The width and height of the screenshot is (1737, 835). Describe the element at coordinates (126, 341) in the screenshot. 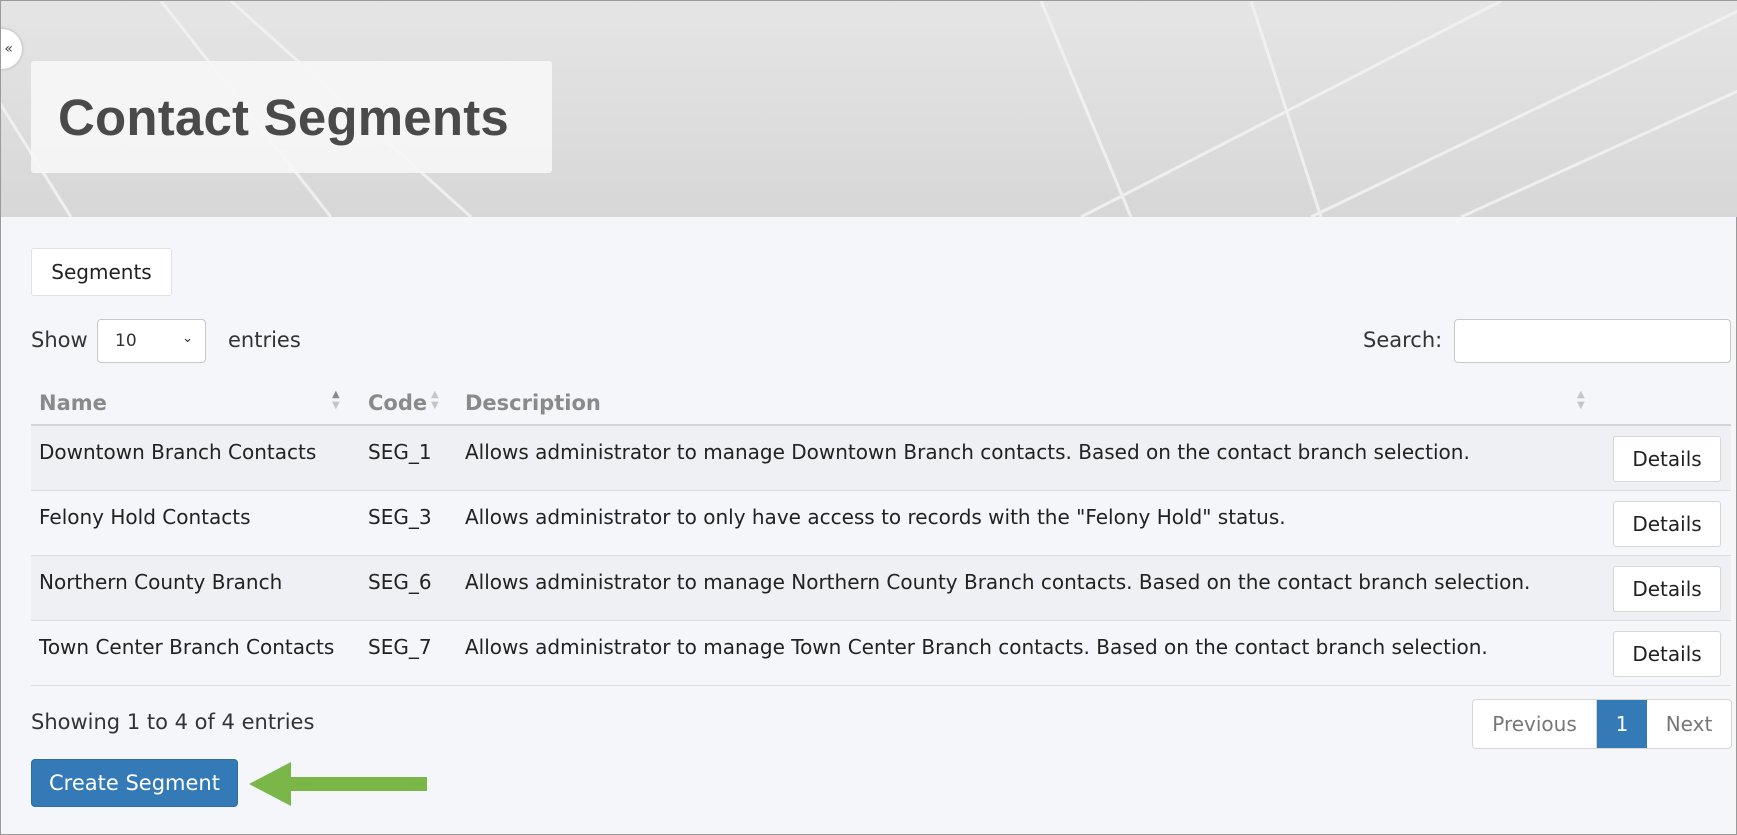

I see `entries-length-value: 10` at that location.